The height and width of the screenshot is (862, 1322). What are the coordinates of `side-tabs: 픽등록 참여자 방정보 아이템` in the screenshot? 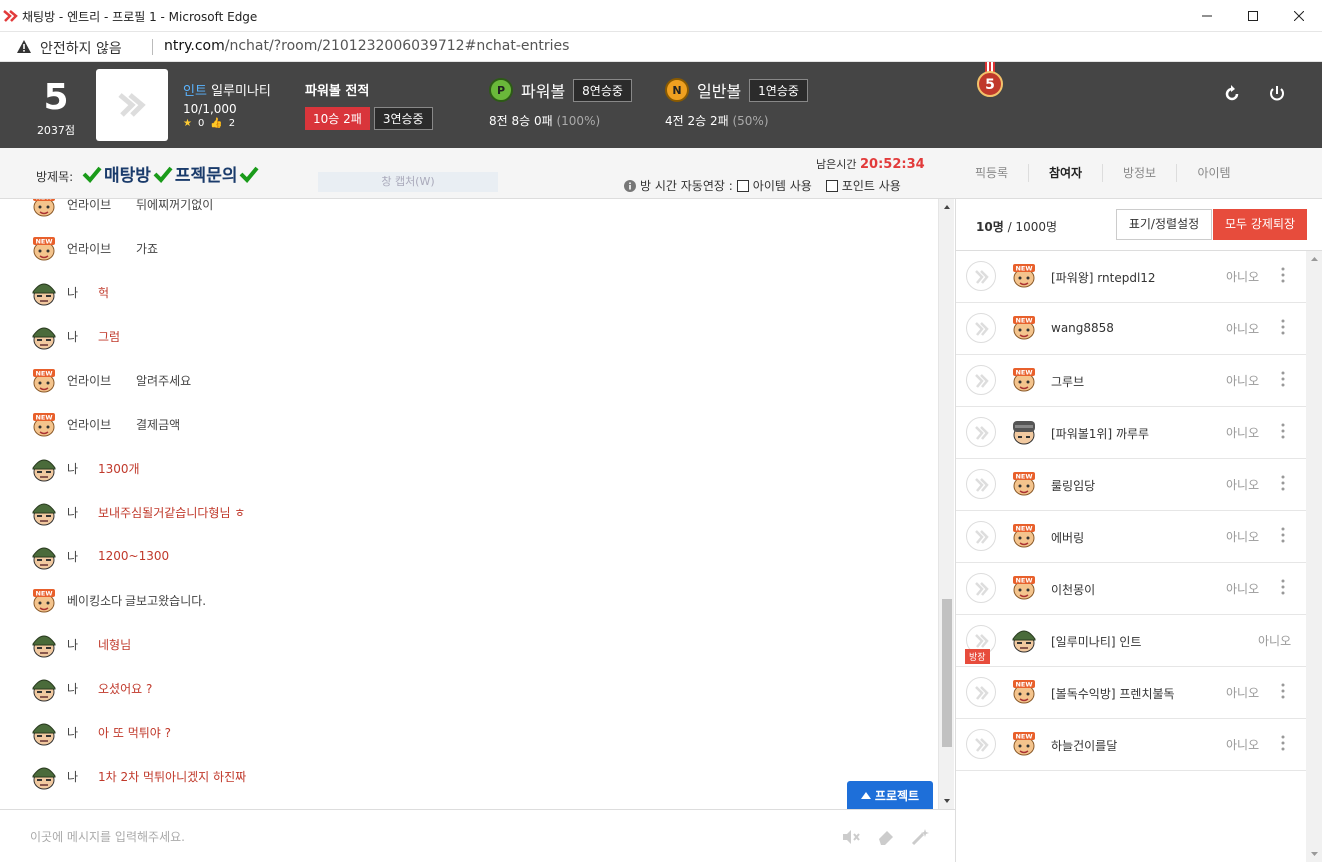 It's located at (1138, 173).